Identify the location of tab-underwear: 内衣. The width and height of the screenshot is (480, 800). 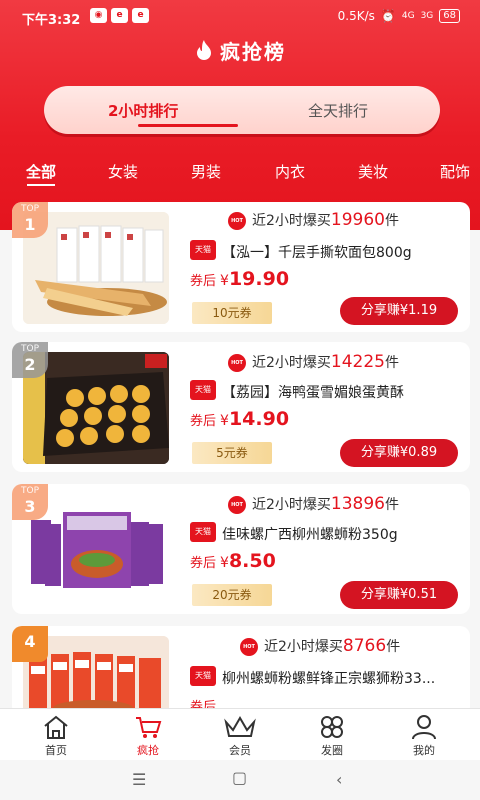
(290, 171).